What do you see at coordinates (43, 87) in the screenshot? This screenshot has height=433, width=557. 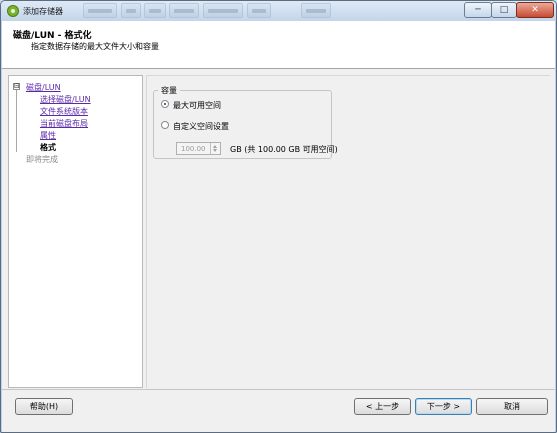 I see `nav-step-disk-lun: 磁盘/LUN` at bounding box center [43, 87].